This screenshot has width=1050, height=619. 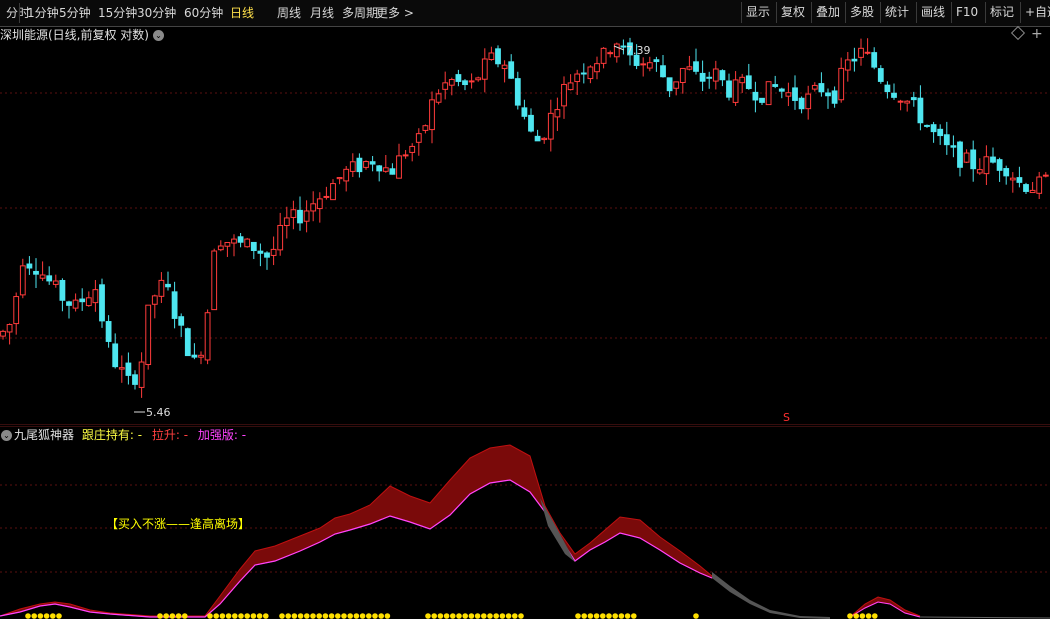 What do you see at coordinates (75, 13) in the screenshot?
I see `period-tab-2: 5分钟` at bounding box center [75, 13].